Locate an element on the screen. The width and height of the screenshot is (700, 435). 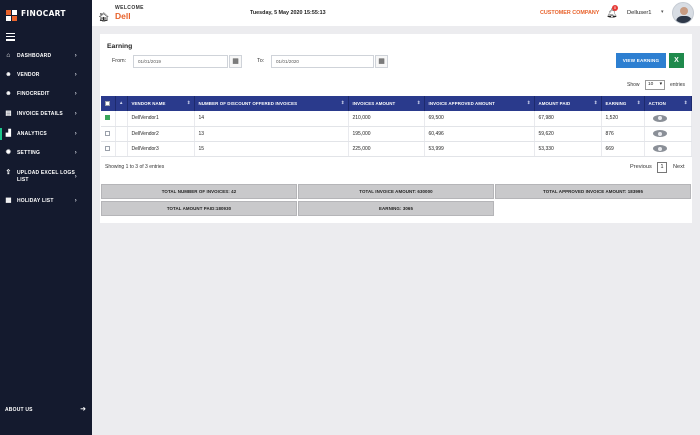
select-all-checkbox is located at coordinates (107, 104).